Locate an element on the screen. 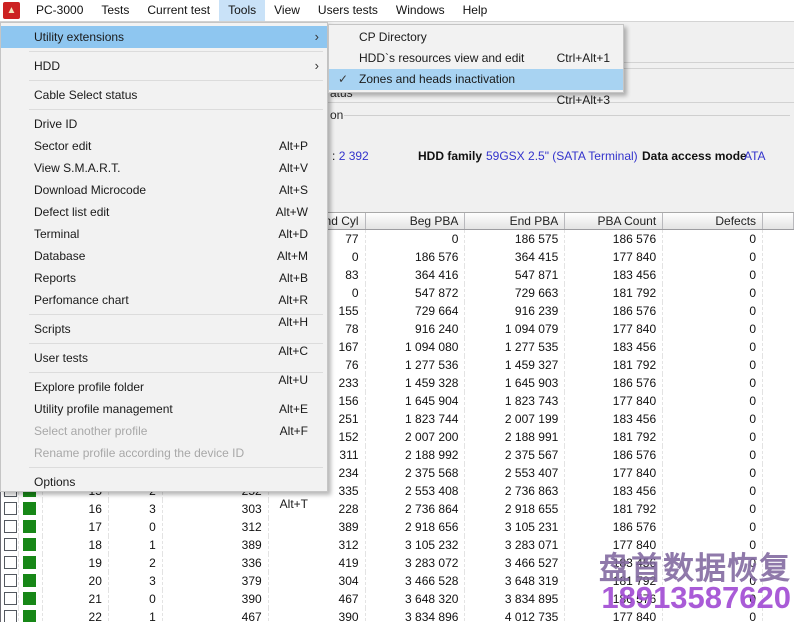 Image resolution: width=794 pixels, height=622 pixels. menu-item-select-another-profile: Select another profile is located at coordinates (164, 431).